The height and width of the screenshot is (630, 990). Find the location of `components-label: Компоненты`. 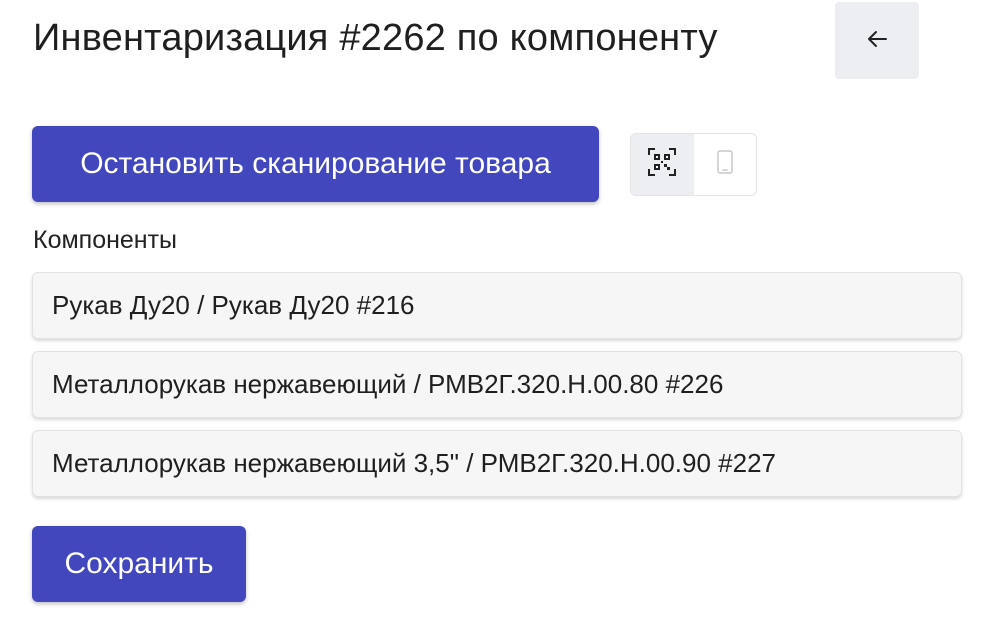

components-label: Компоненты is located at coordinates (105, 240).